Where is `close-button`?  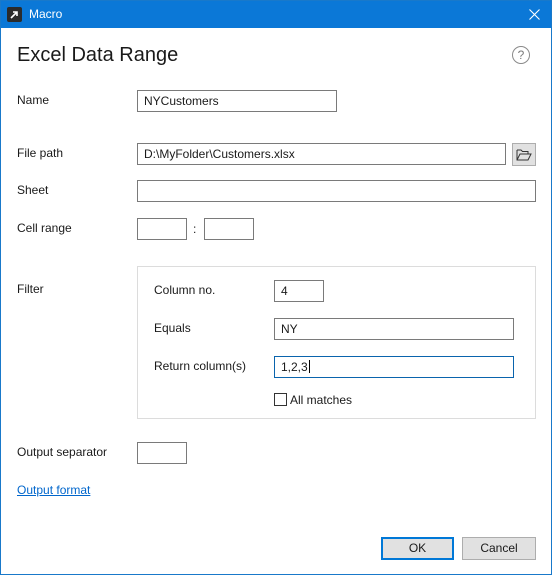 close-button is located at coordinates (534, 14).